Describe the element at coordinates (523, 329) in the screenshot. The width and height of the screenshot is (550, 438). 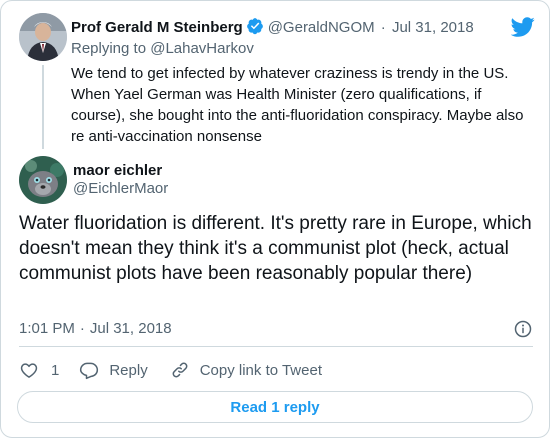
I see `info-icon` at that location.